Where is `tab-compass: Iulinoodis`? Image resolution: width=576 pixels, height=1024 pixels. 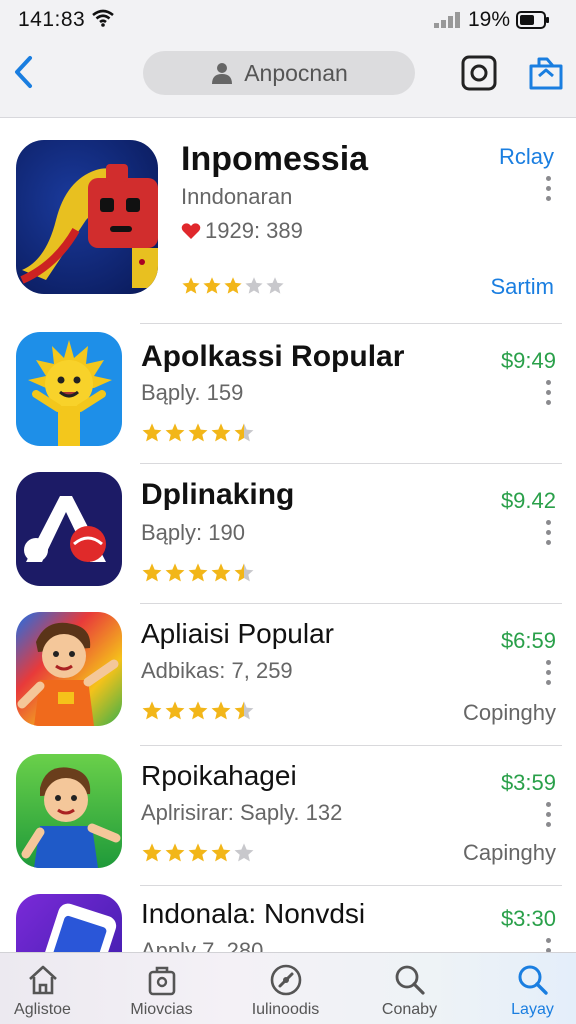 tab-compass: Iulinoodis is located at coordinates (285, 988).